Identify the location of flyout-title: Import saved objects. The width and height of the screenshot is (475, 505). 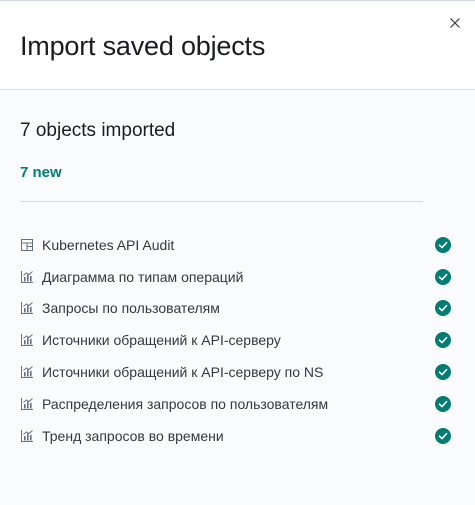
(143, 46).